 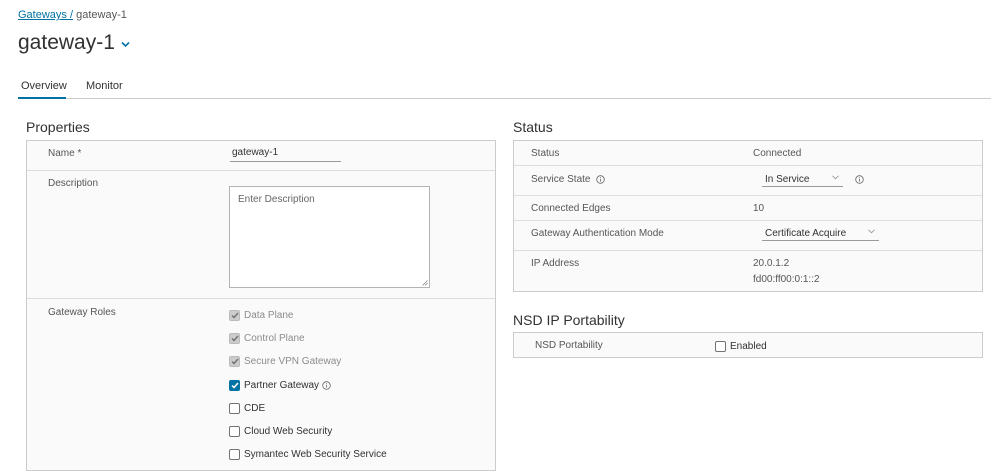 What do you see at coordinates (545, 153) in the screenshot?
I see `status-label: Status` at bounding box center [545, 153].